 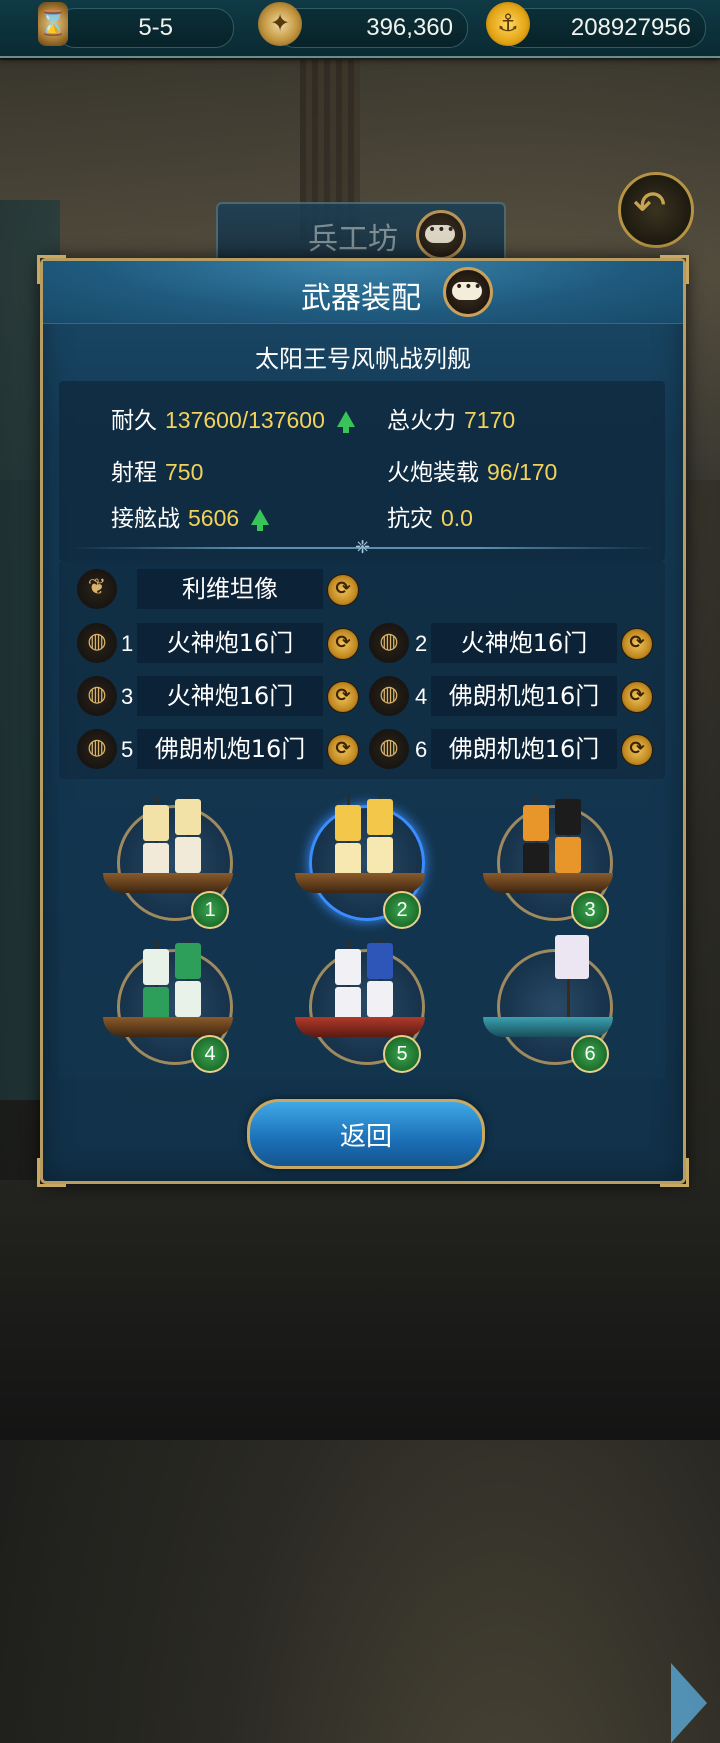 I want to click on level-value: 5-5, so click(x=155, y=27).